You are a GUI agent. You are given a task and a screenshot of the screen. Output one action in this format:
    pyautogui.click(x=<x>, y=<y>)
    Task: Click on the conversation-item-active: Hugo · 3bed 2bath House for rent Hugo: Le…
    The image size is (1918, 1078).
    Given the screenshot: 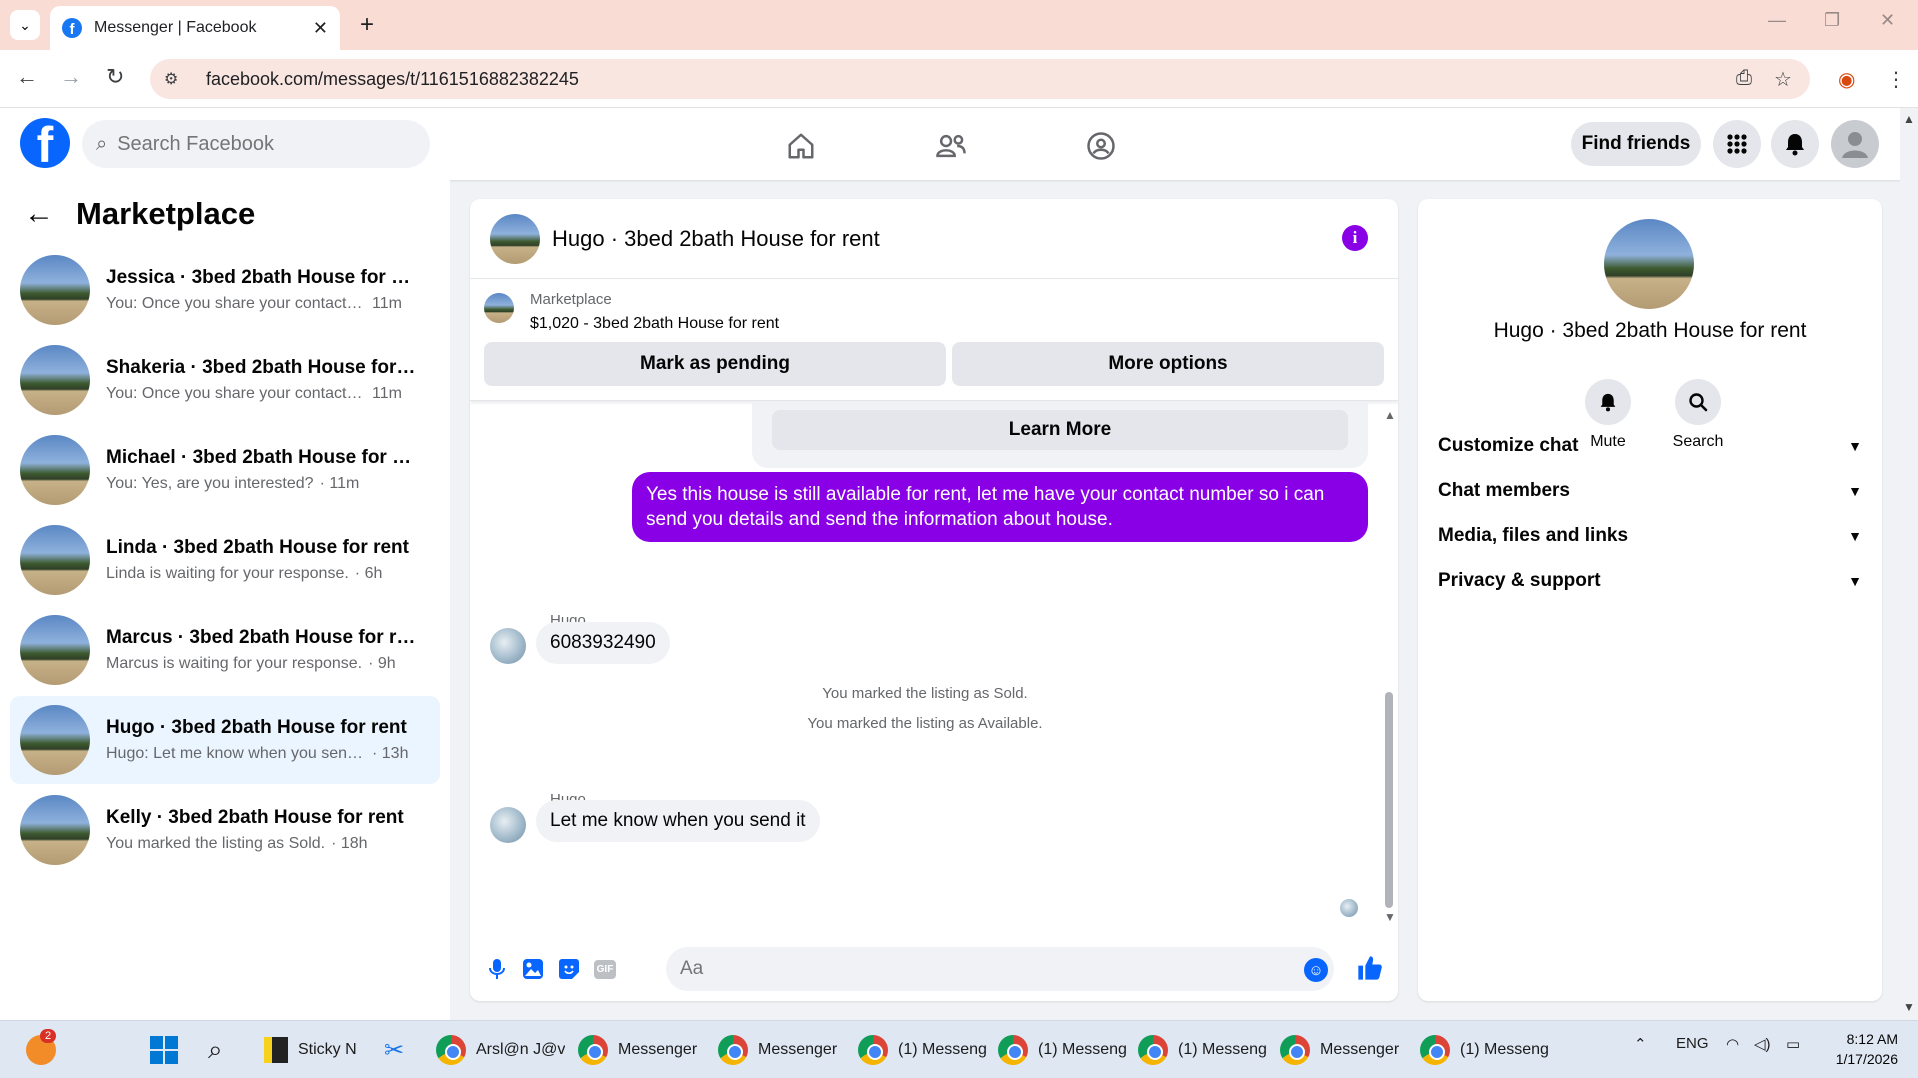 What is the action you would take?
    pyautogui.click(x=225, y=740)
    